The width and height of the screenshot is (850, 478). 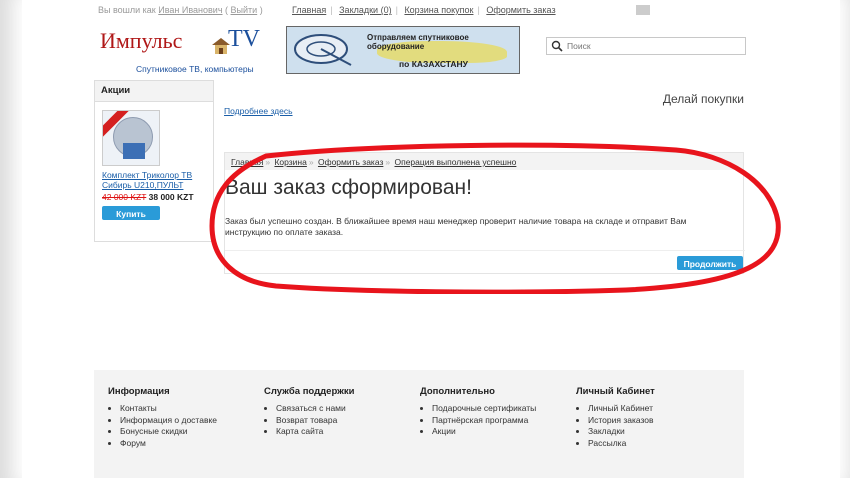 What do you see at coordinates (131, 213) in the screenshot?
I see `buy-button: Купить` at bounding box center [131, 213].